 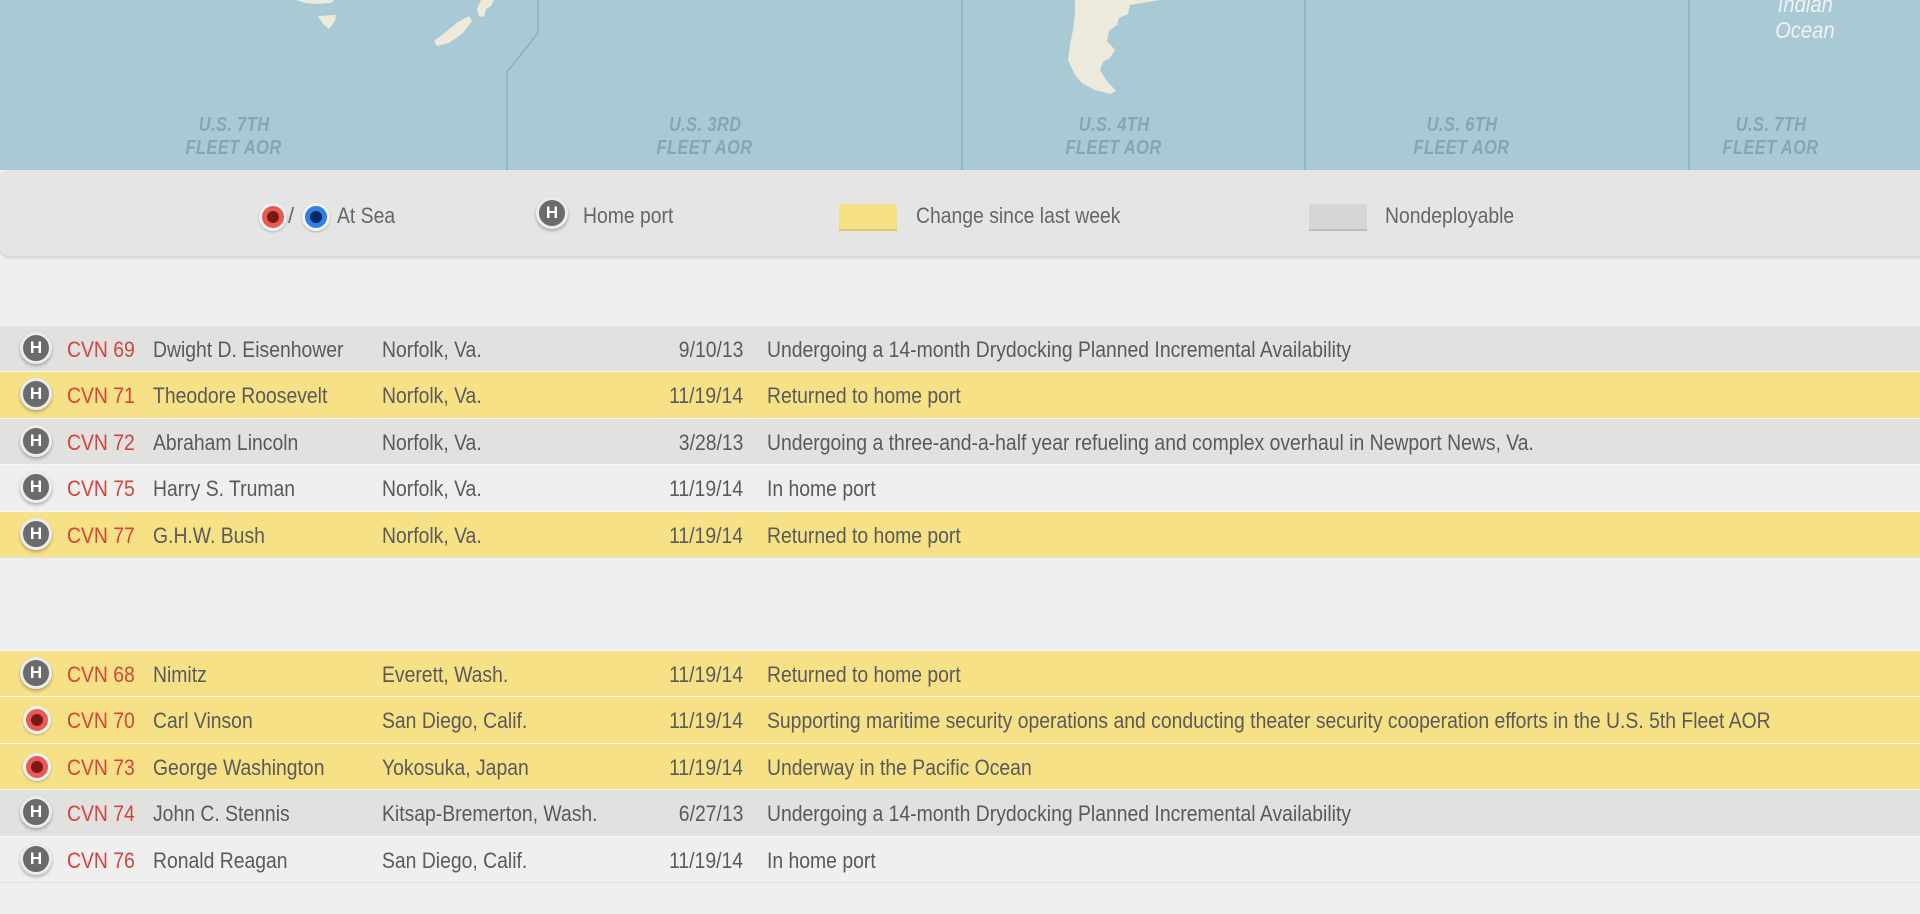 What do you see at coordinates (101, 767) in the screenshot?
I see `hull-number: CVN 73` at bounding box center [101, 767].